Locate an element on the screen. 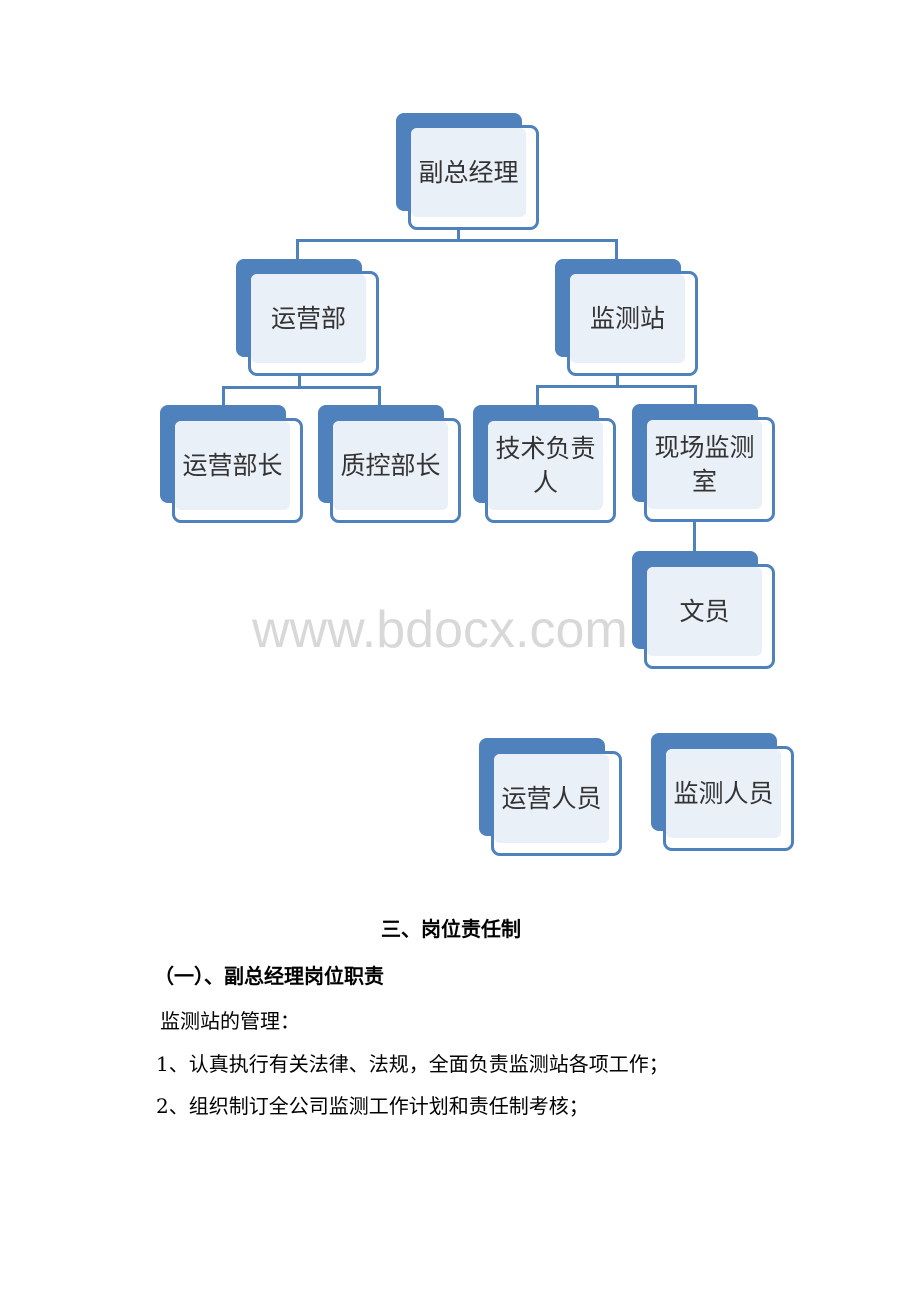 Image resolution: width=920 pixels, height=1302 pixels. org-node-label: 运营部长 is located at coordinates (232, 465).